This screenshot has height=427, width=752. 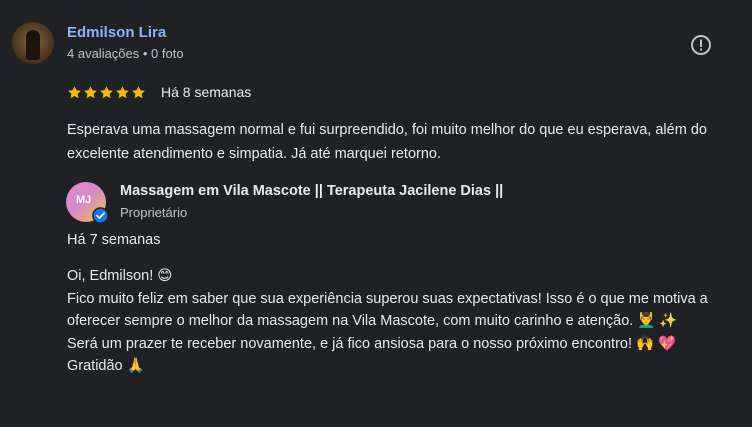 I want to click on report-icon, so click(x=701, y=45).